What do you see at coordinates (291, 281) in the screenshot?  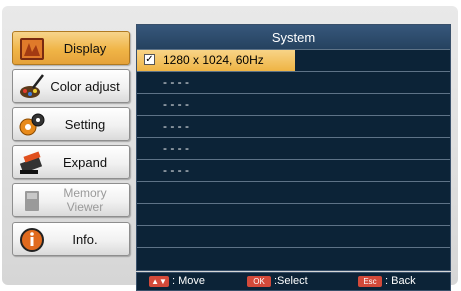 I see `select-hint: :Select` at bounding box center [291, 281].